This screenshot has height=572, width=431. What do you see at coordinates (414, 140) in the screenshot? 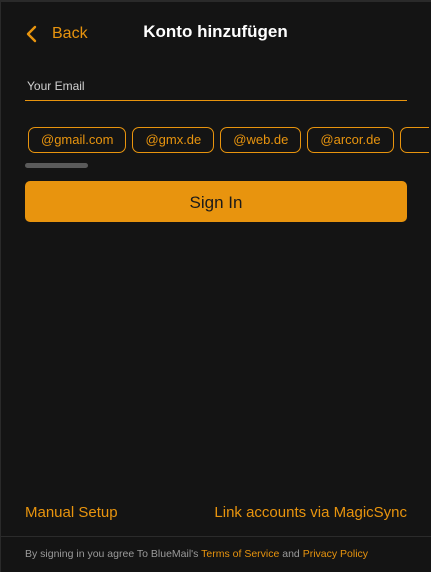
I see `domain-chip-partial` at bounding box center [414, 140].